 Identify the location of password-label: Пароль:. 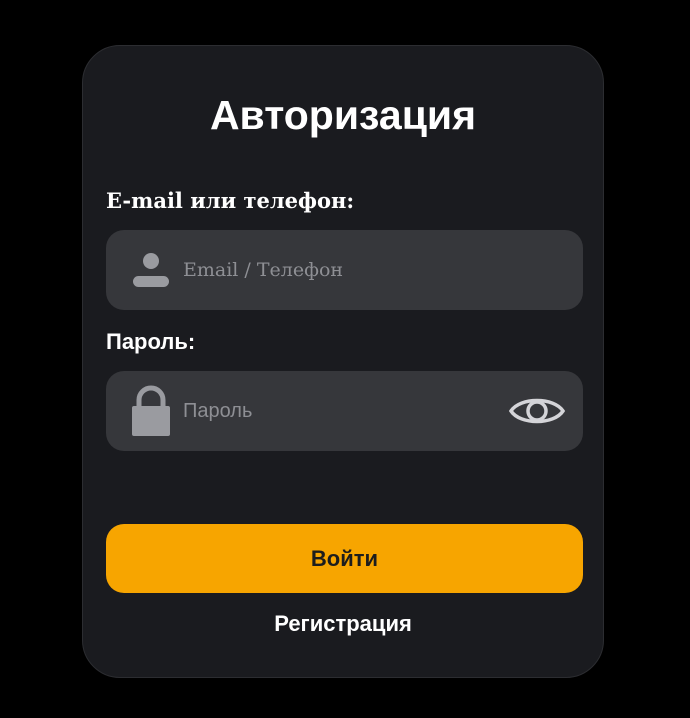
(151, 341).